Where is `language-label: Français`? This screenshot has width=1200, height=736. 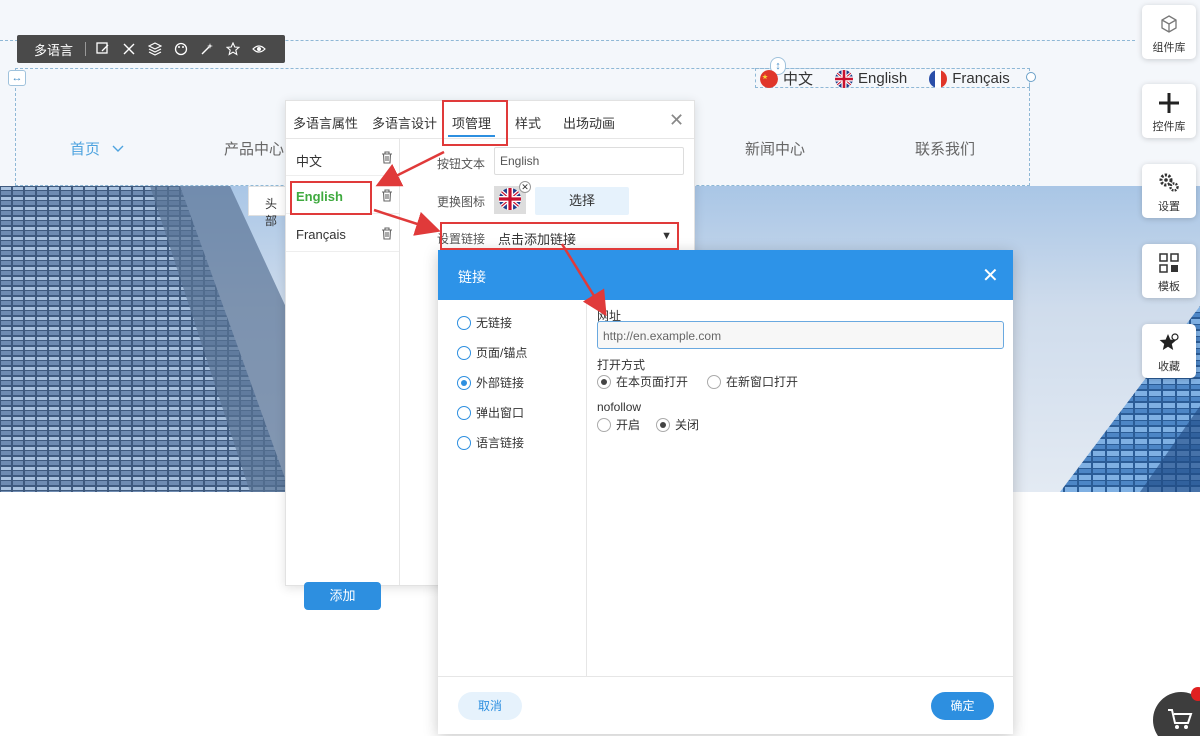 language-label: Français is located at coordinates (981, 78).